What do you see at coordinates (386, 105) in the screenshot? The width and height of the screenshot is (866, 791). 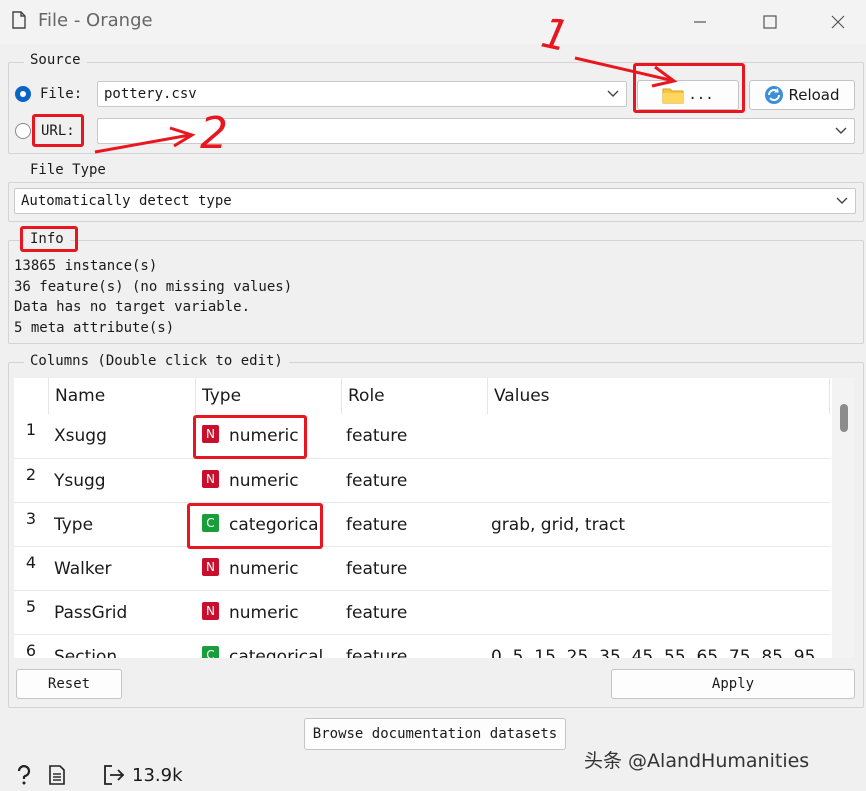 I see `annotation-arrows` at bounding box center [386, 105].